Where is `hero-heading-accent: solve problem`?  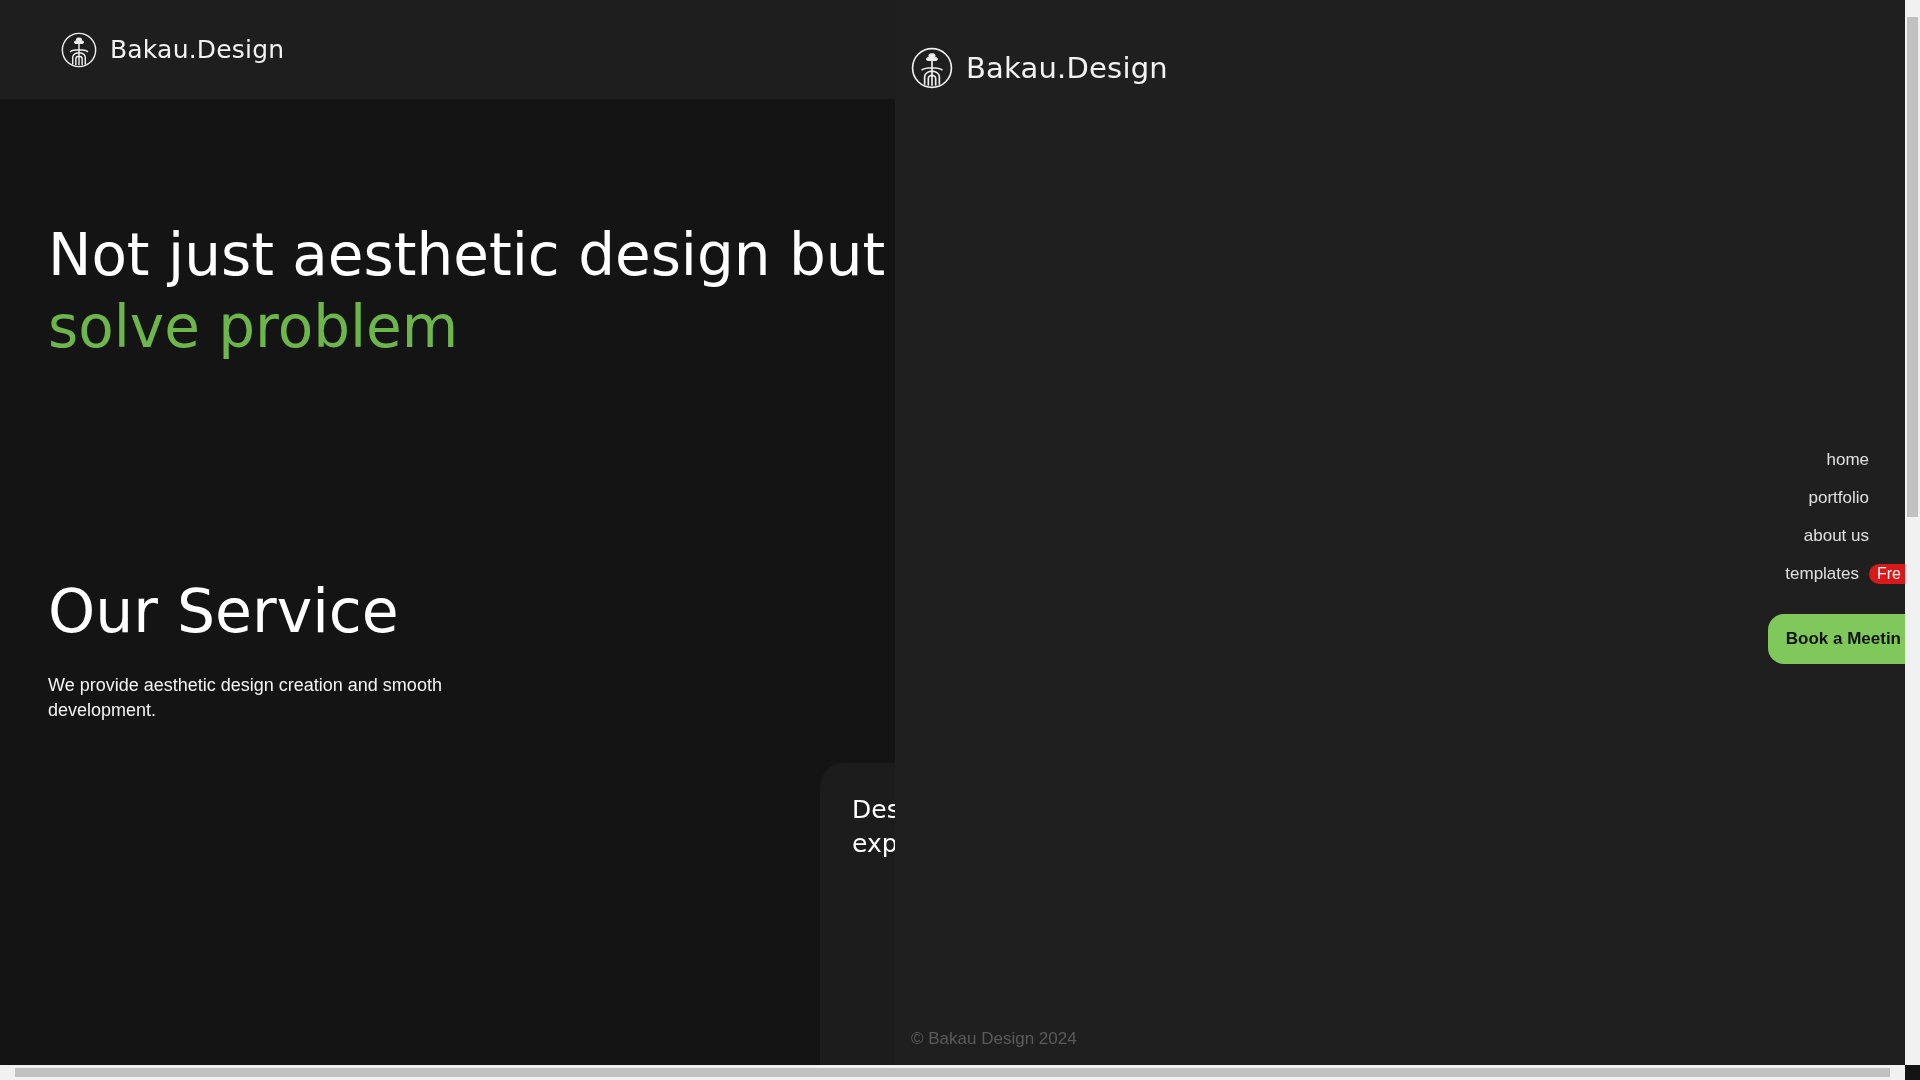 hero-heading-accent: solve problem is located at coordinates (253, 327).